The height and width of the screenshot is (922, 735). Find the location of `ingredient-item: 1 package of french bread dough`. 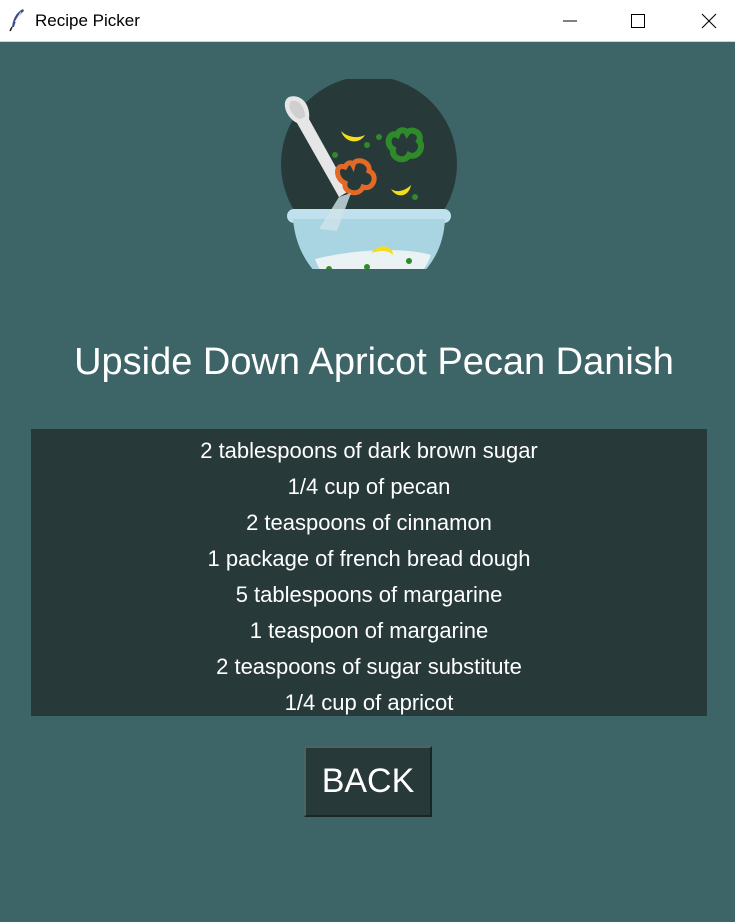

ingredient-item: 1 package of french bread dough is located at coordinates (369, 558).